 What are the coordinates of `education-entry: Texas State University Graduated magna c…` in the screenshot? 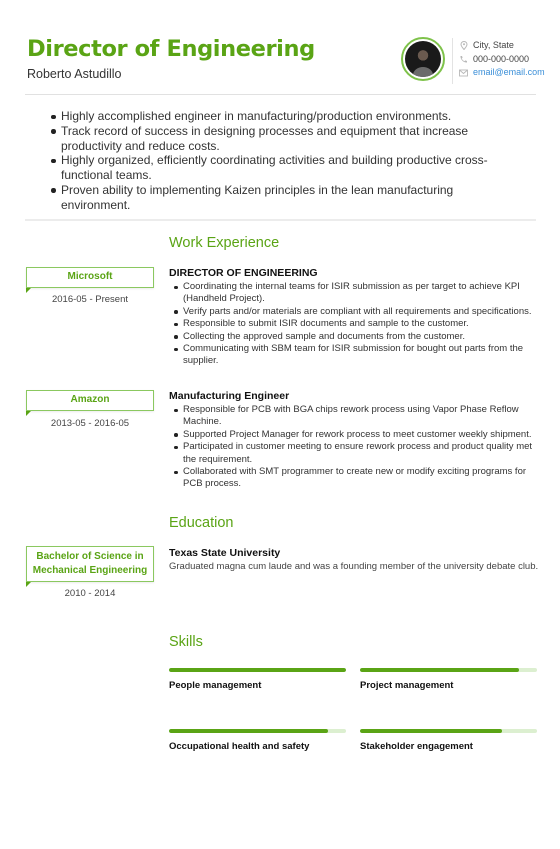 It's located at (354, 560).